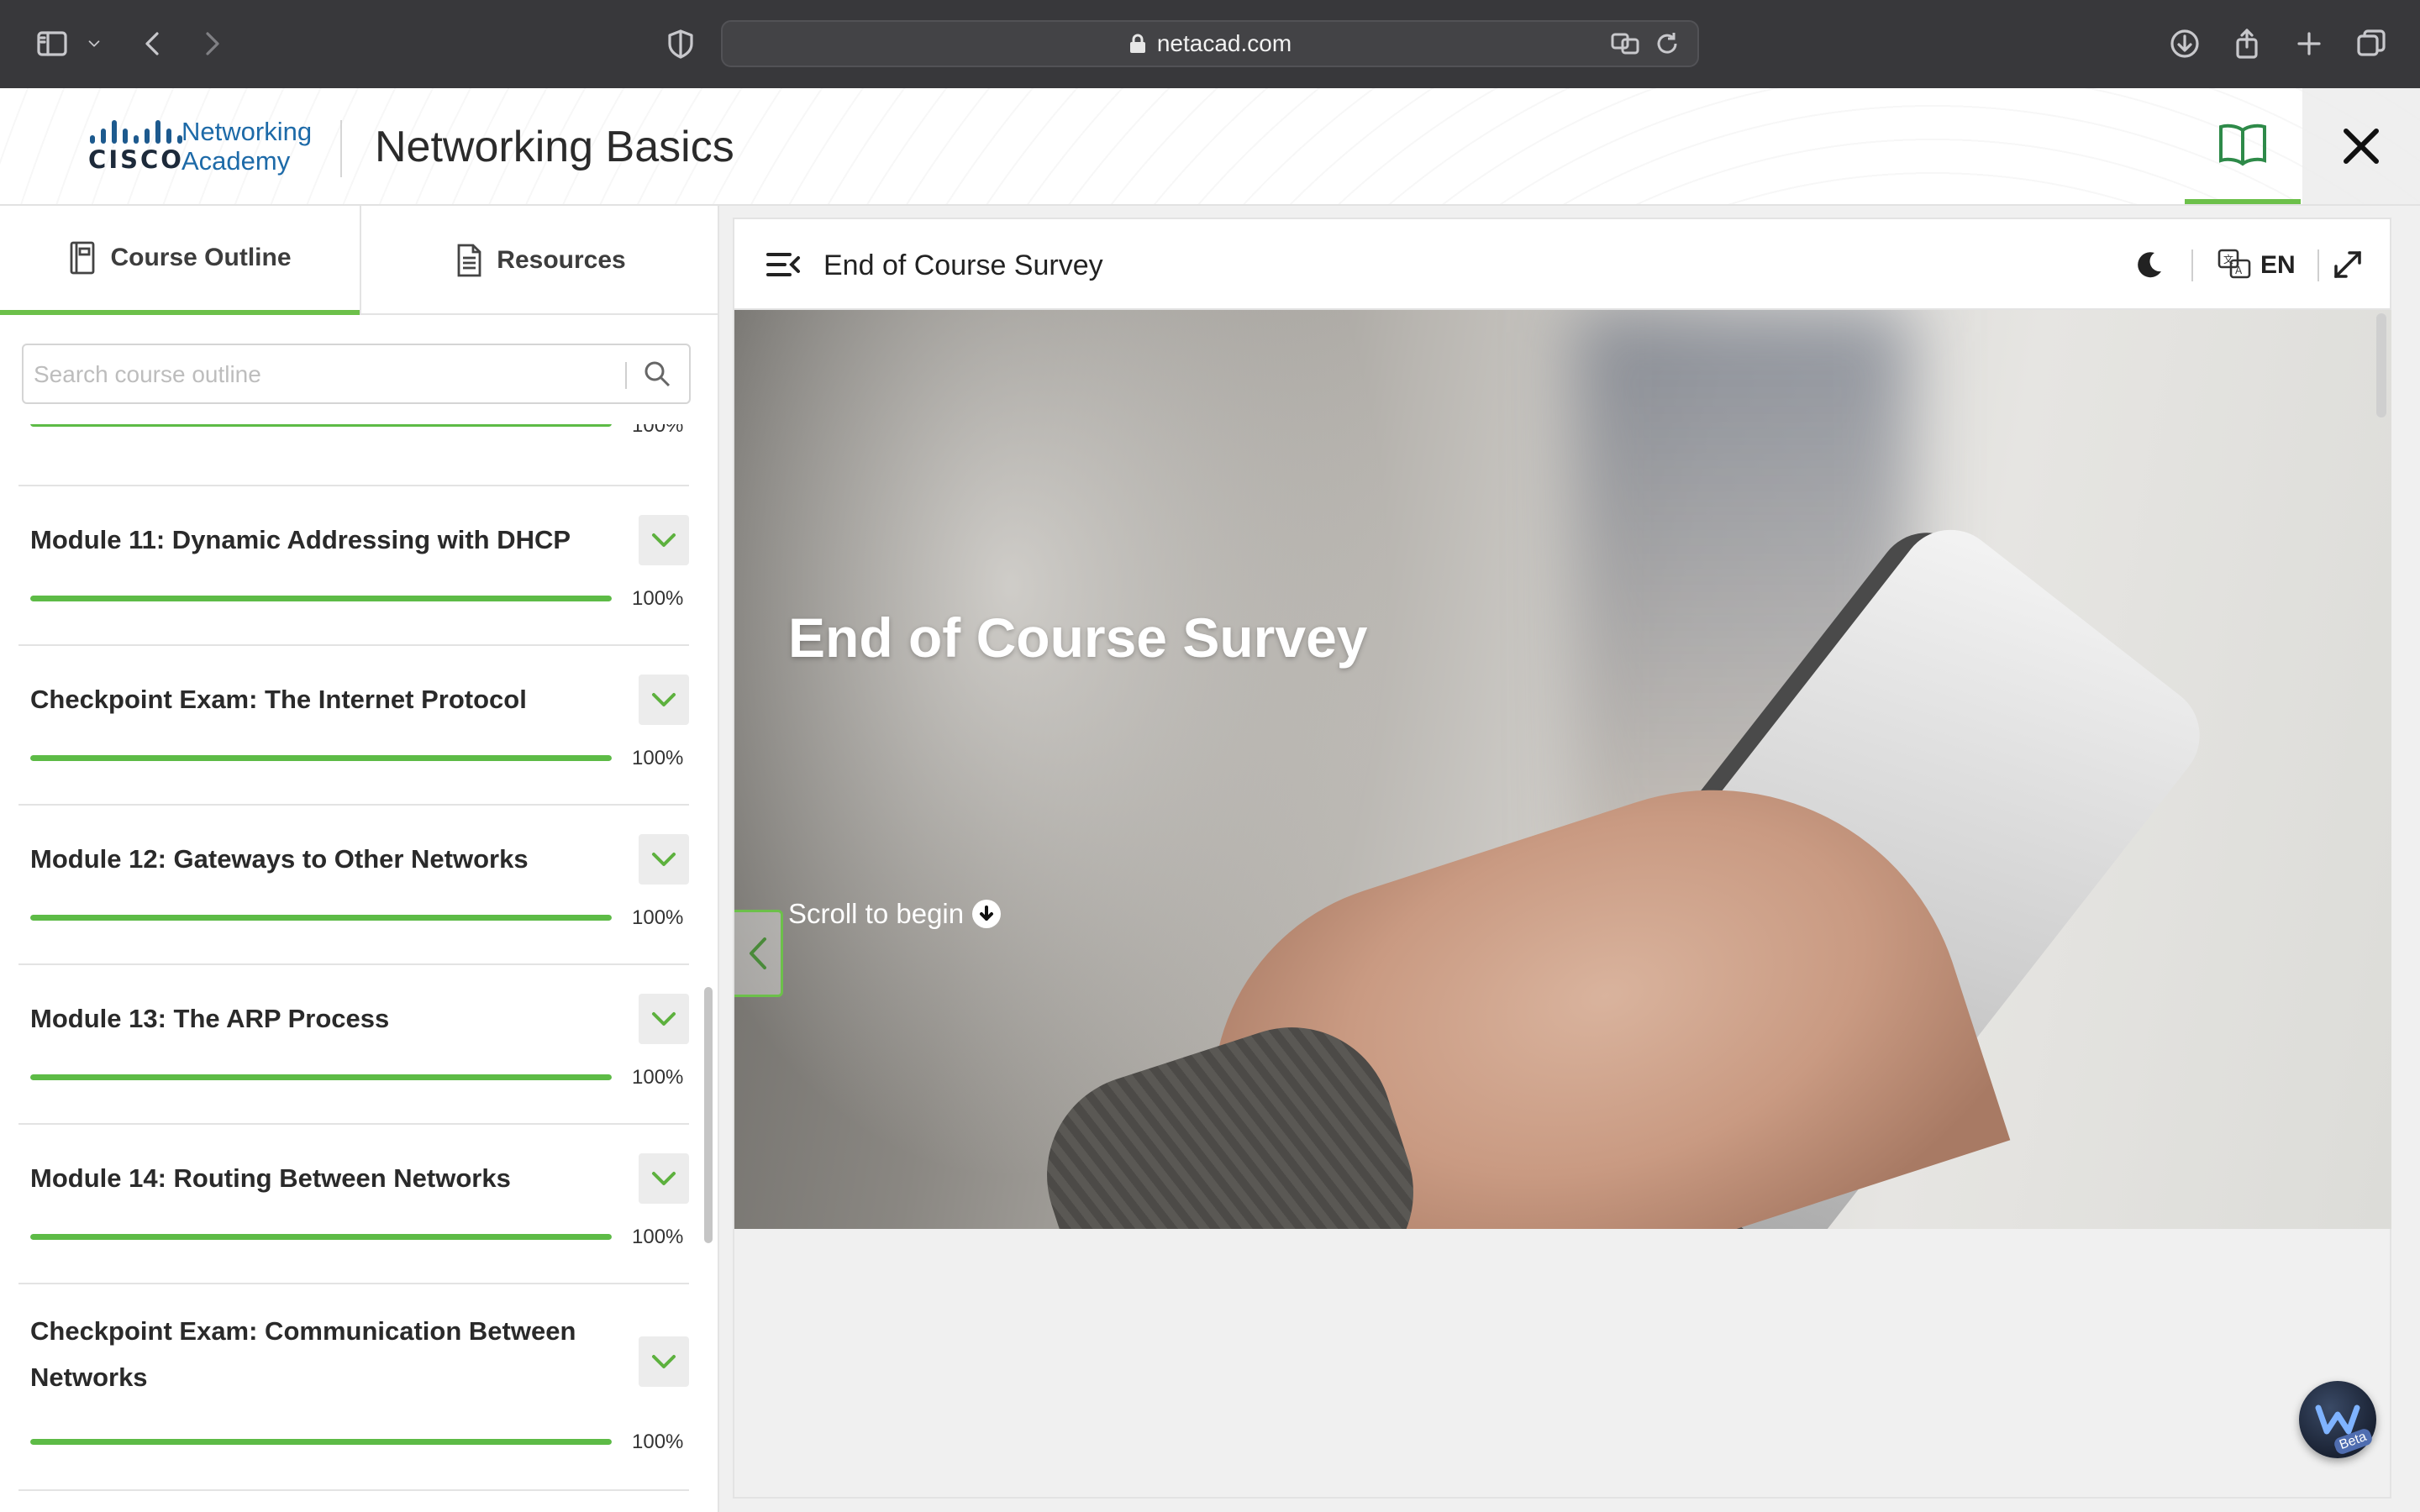 This screenshot has width=2420, height=1512. I want to click on translate-icon, so click(1625, 44).